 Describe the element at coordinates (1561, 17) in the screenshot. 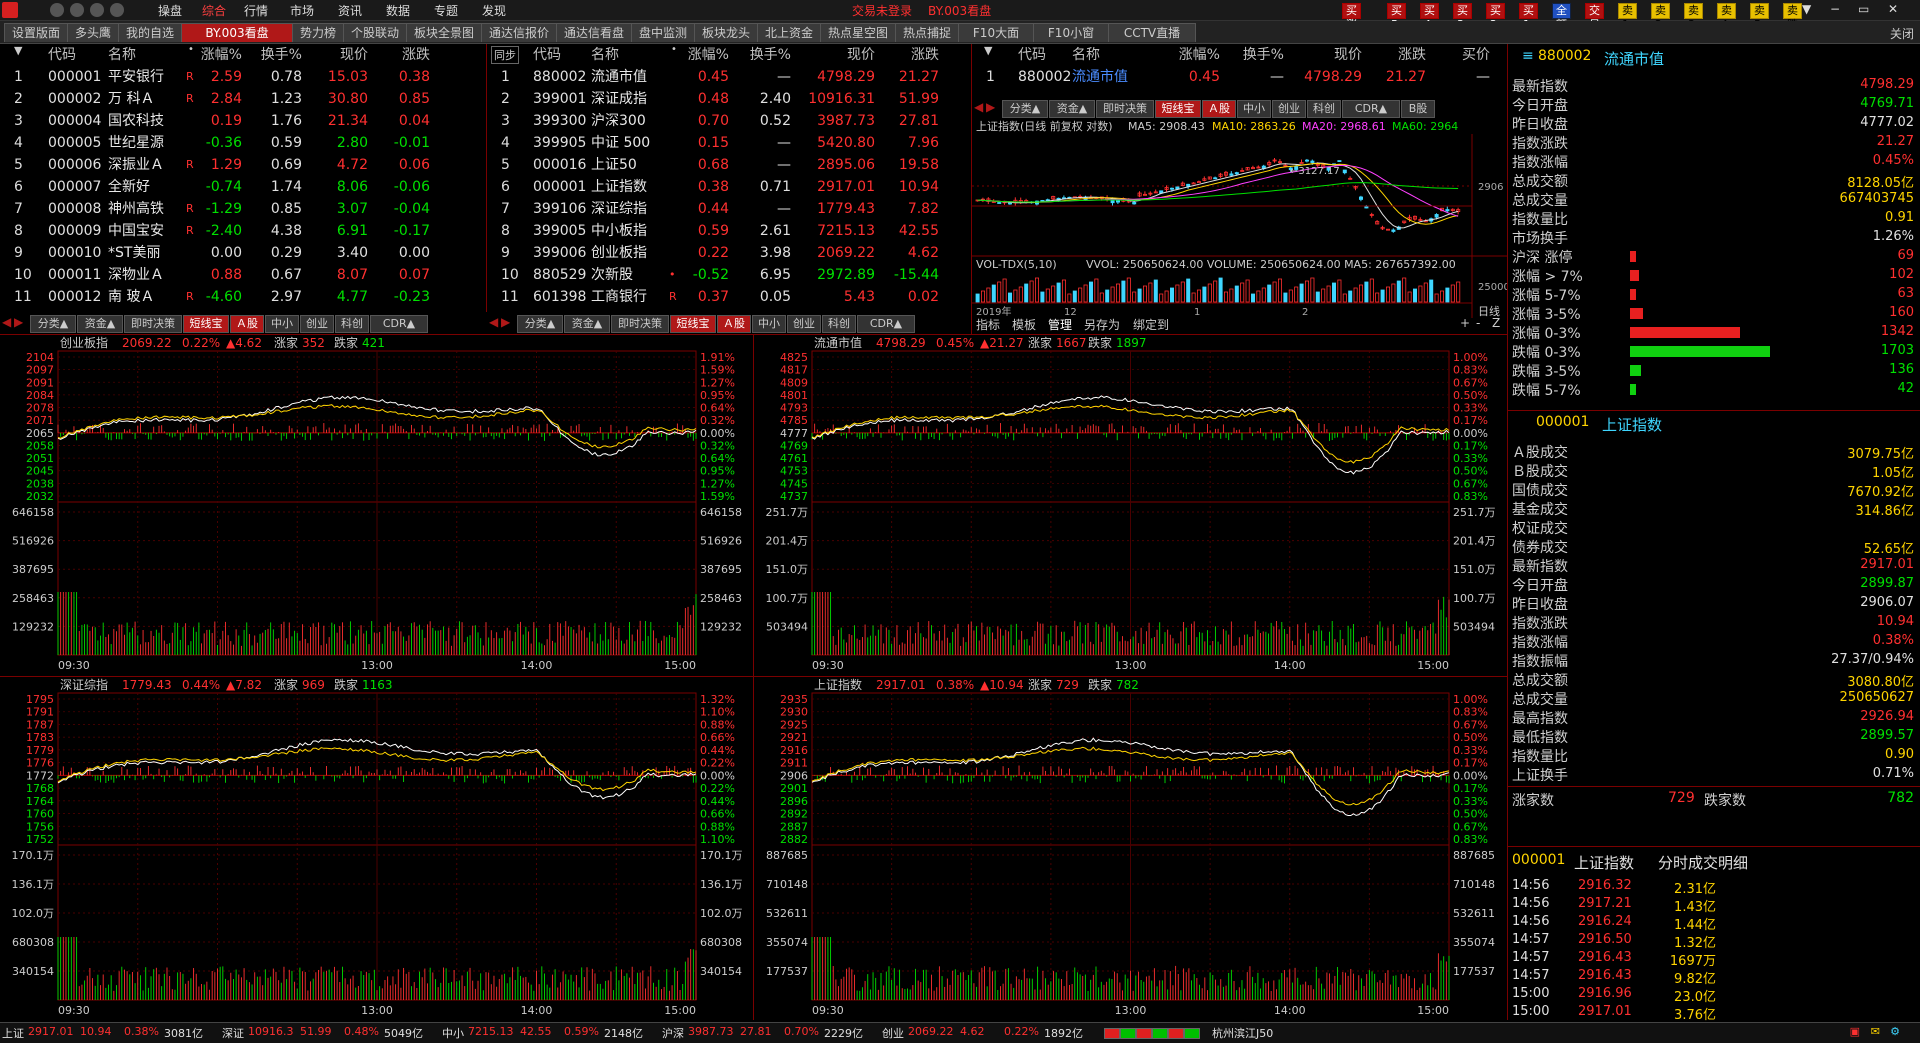

I see `trade-button: 全额` at that location.